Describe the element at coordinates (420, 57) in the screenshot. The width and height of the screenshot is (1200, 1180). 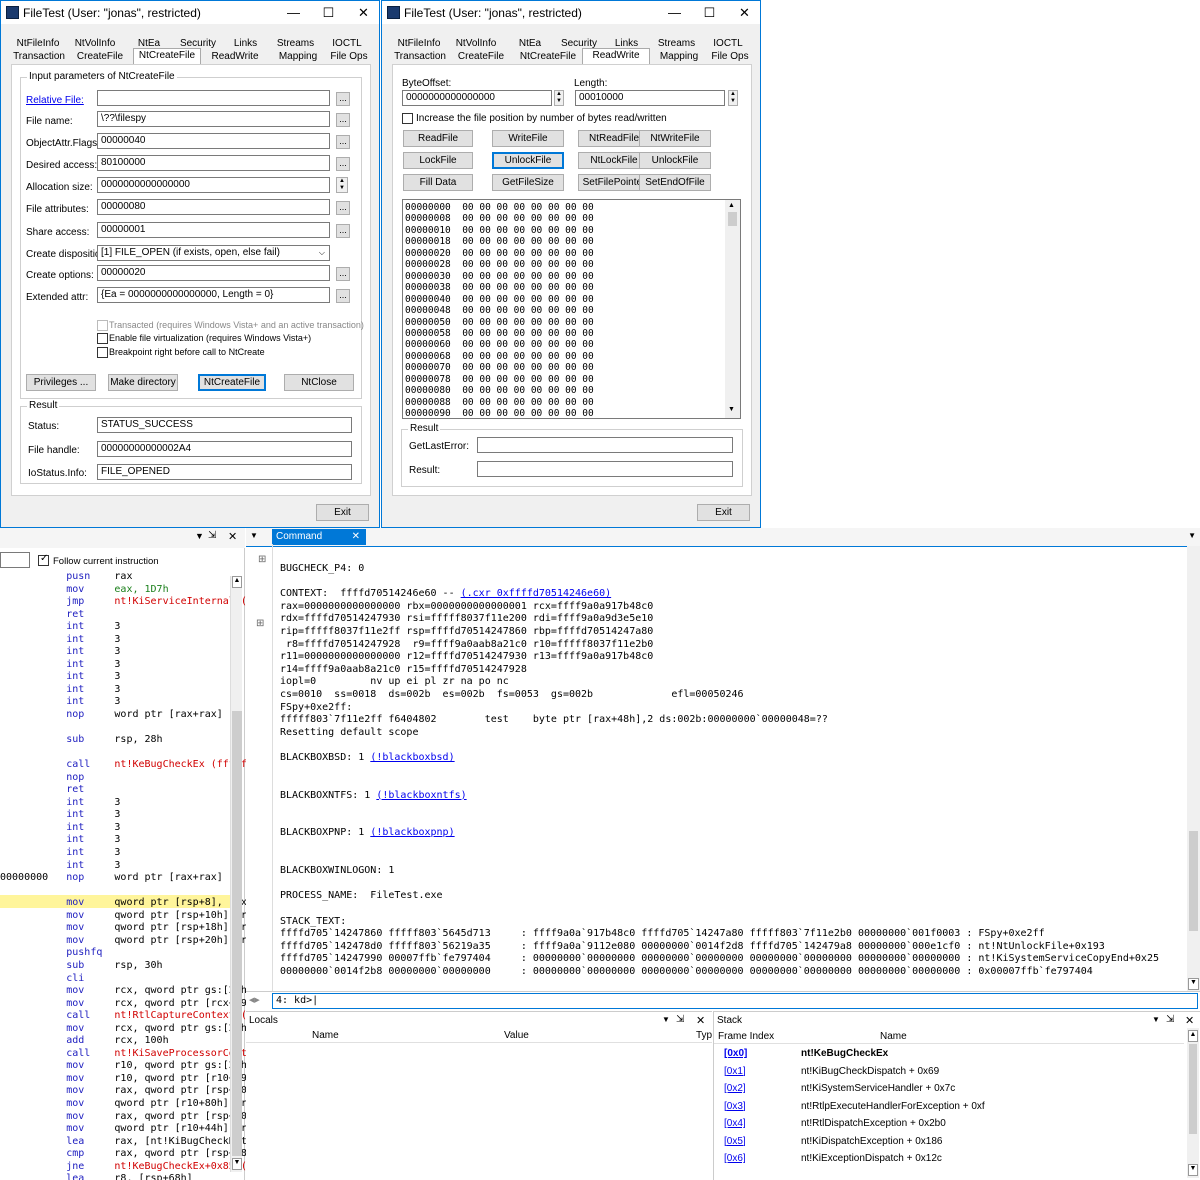
I see `tab-transaction: Transaction` at that location.